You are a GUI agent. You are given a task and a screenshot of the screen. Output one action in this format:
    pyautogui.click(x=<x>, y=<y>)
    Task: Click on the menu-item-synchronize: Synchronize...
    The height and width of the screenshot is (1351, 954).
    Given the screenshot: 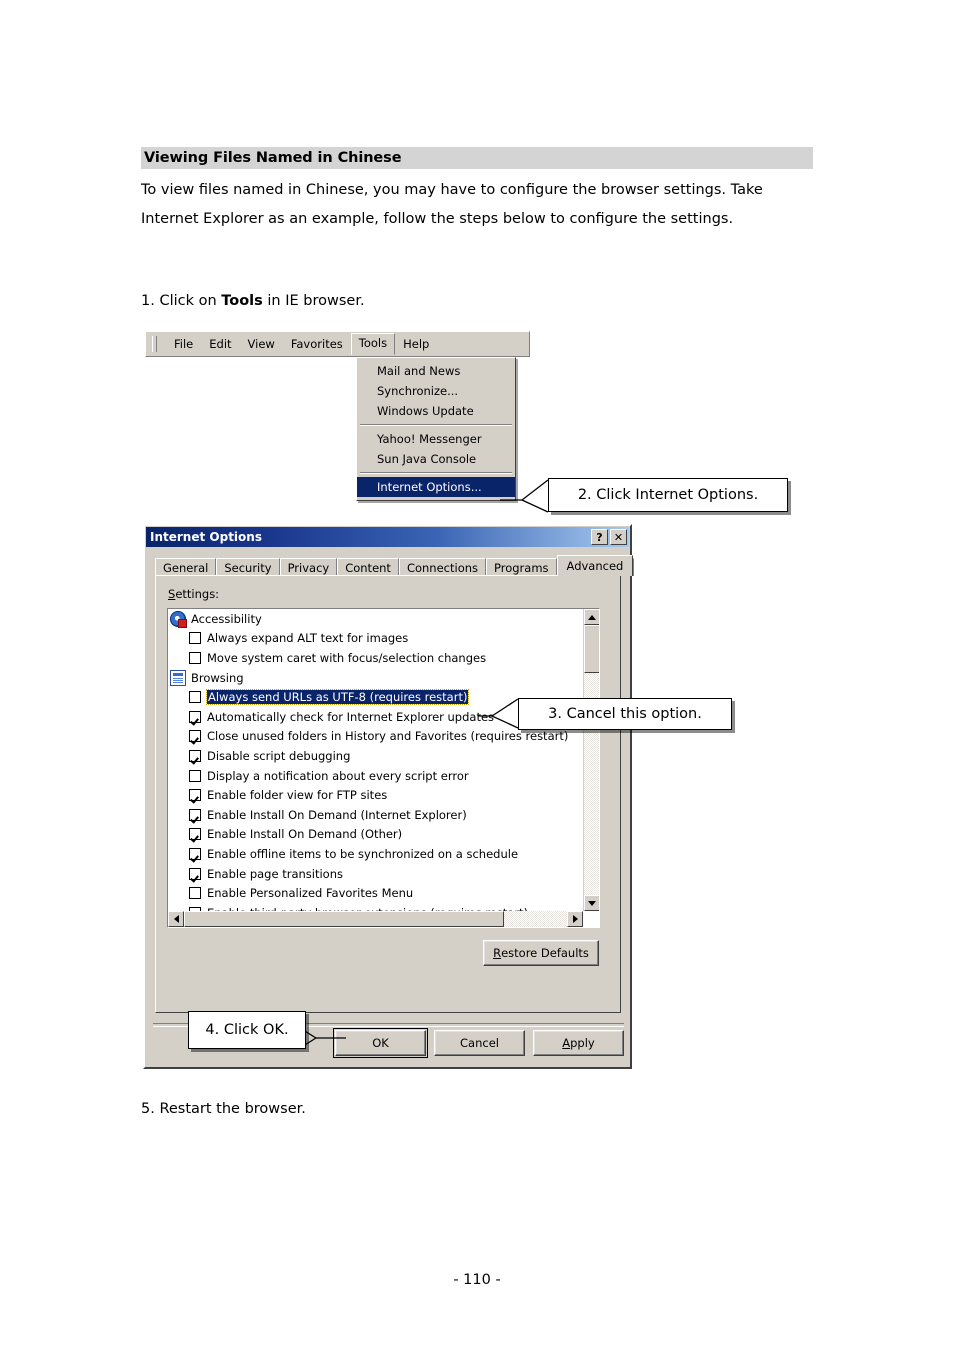 What is the action you would take?
    pyautogui.click(x=436, y=391)
    